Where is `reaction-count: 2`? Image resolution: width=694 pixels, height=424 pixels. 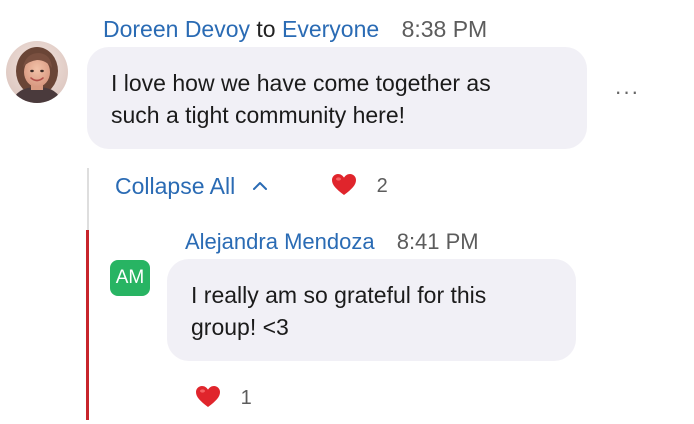
reaction-count: 2 is located at coordinates (382, 186).